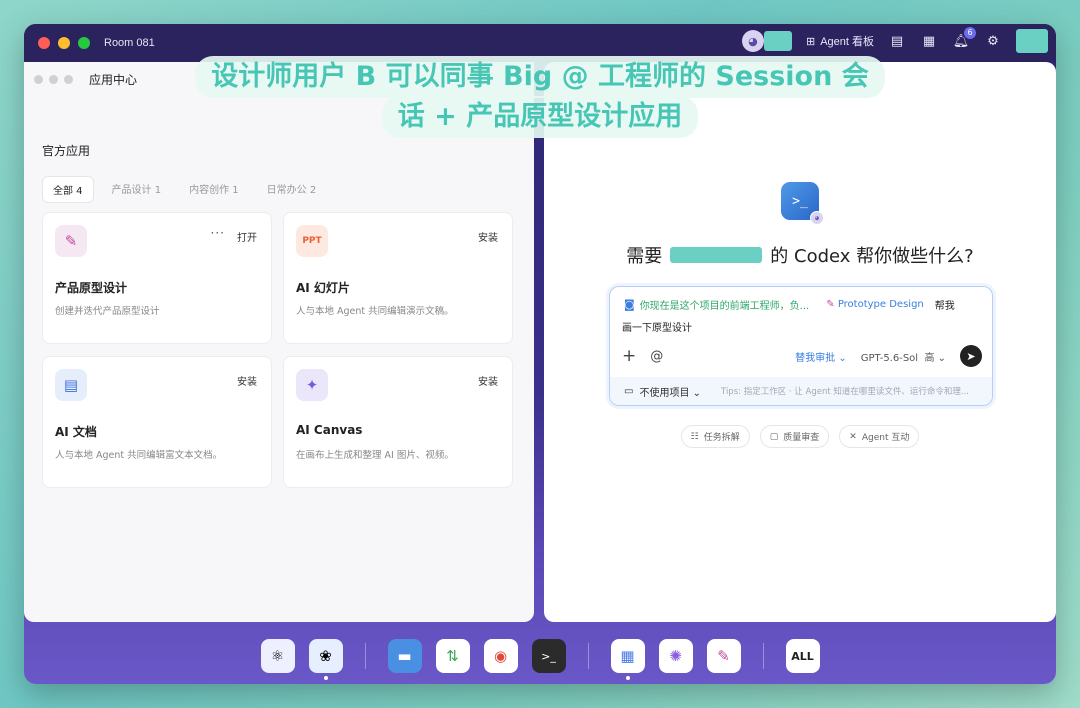  Describe the element at coordinates (875, 304) in the screenshot. I see `mention-app-chip: ✎ Prototype Design` at that location.